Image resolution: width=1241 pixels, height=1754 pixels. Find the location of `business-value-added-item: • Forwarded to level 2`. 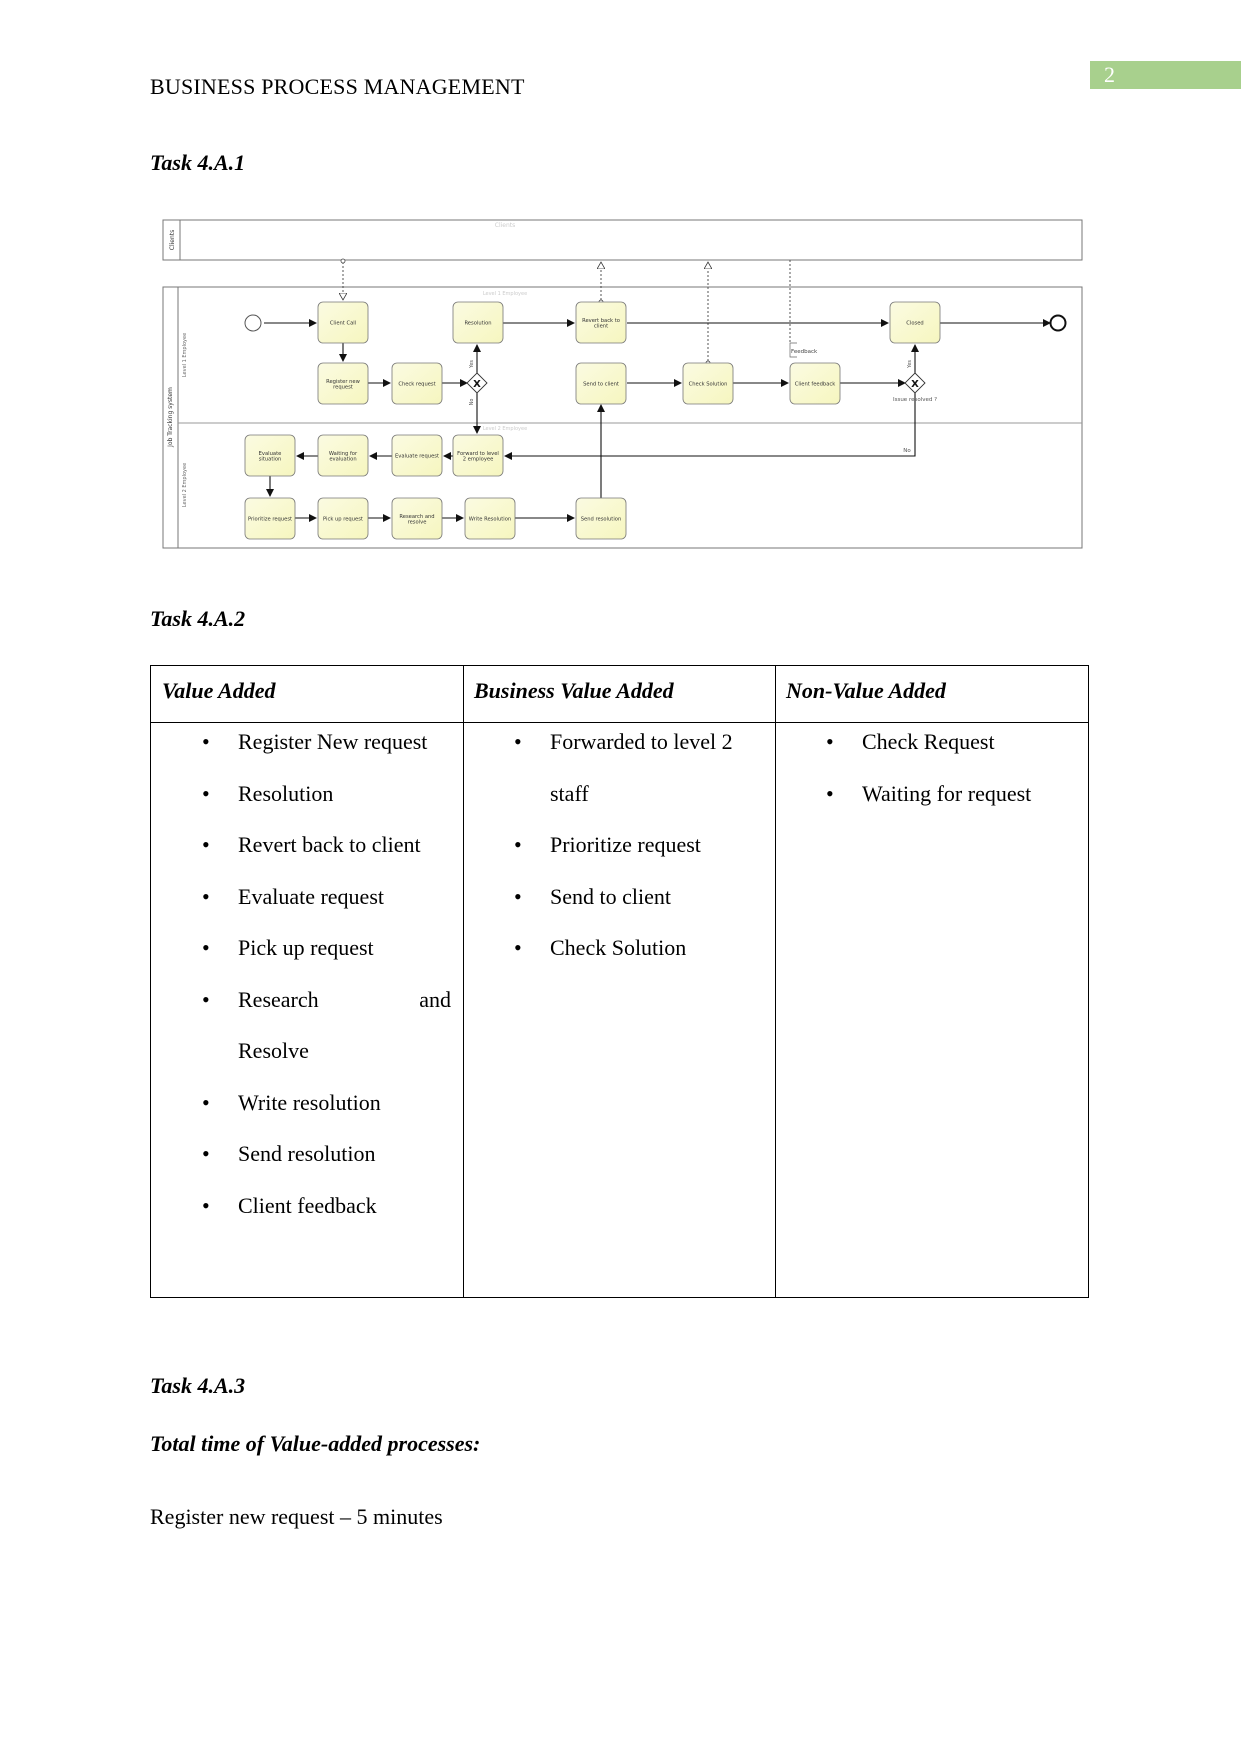

business-value-added-item: • Forwarded to level 2 is located at coordinates (623, 742).